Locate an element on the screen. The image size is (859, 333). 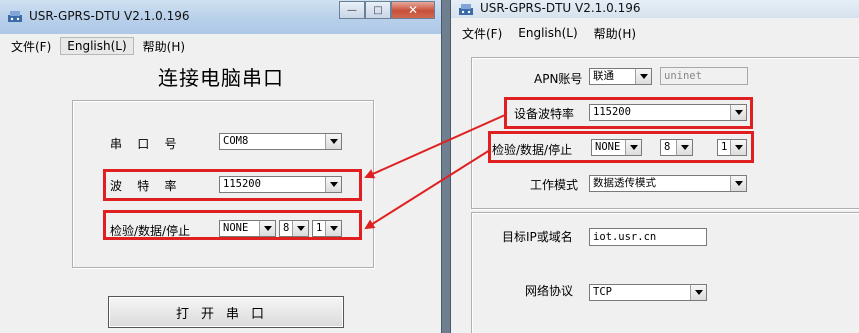
protocol-select: TCP is located at coordinates (648, 292).